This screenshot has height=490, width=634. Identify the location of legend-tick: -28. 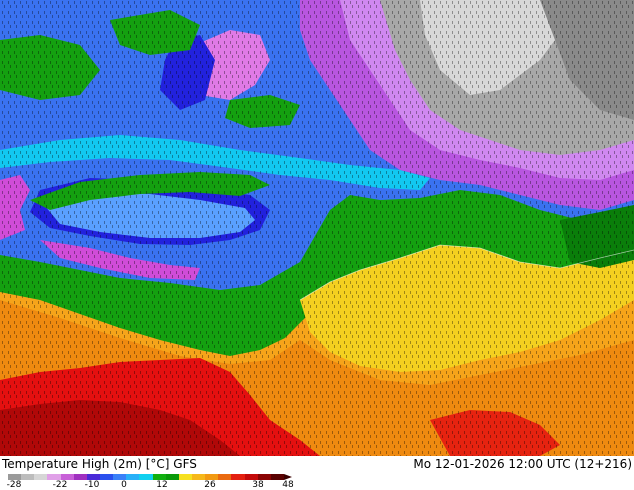
(14, 485).